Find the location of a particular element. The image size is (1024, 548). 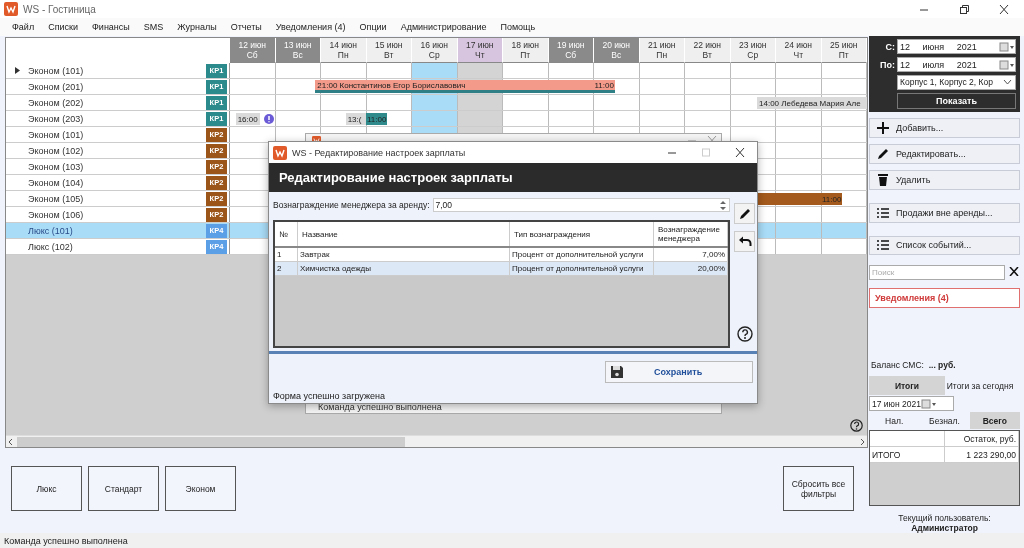

header-date: 20 июн is located at coordinates (616, 45).